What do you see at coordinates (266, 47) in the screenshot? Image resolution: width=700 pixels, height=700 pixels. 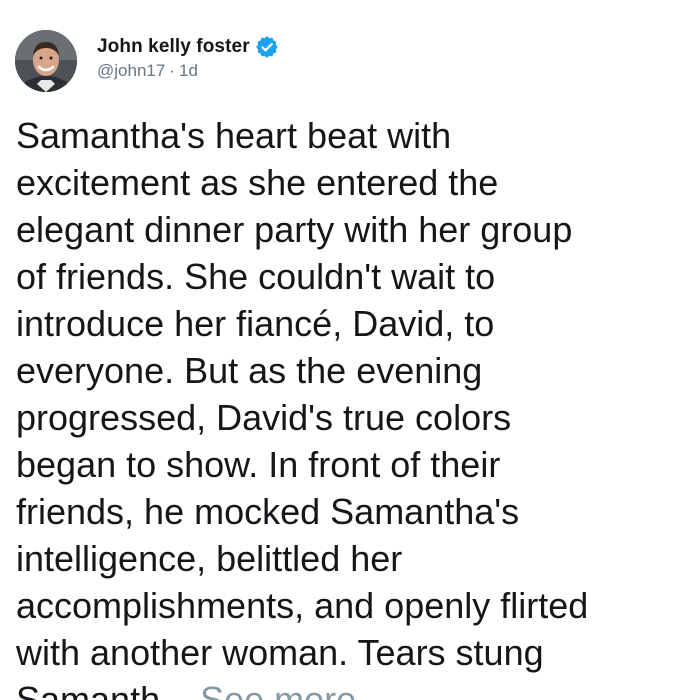 I see `verified-badge-icon` at bounding box center [266, 47].